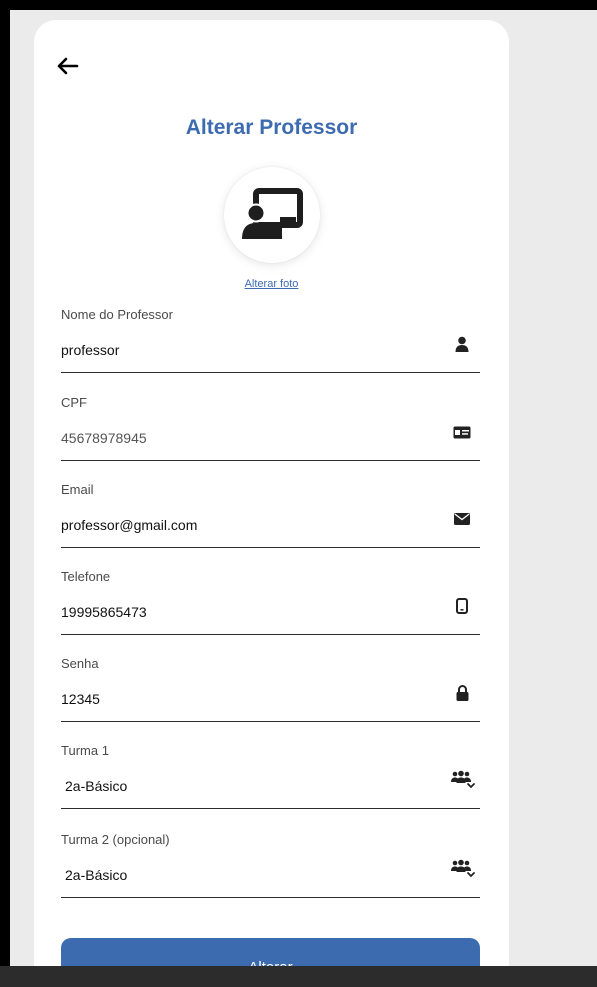 This screenshot has height=987, width=597. What do you see at coordinates (462, 432) in the screenshot?
I see `id-card-icon` at bounding box center [462, 432].